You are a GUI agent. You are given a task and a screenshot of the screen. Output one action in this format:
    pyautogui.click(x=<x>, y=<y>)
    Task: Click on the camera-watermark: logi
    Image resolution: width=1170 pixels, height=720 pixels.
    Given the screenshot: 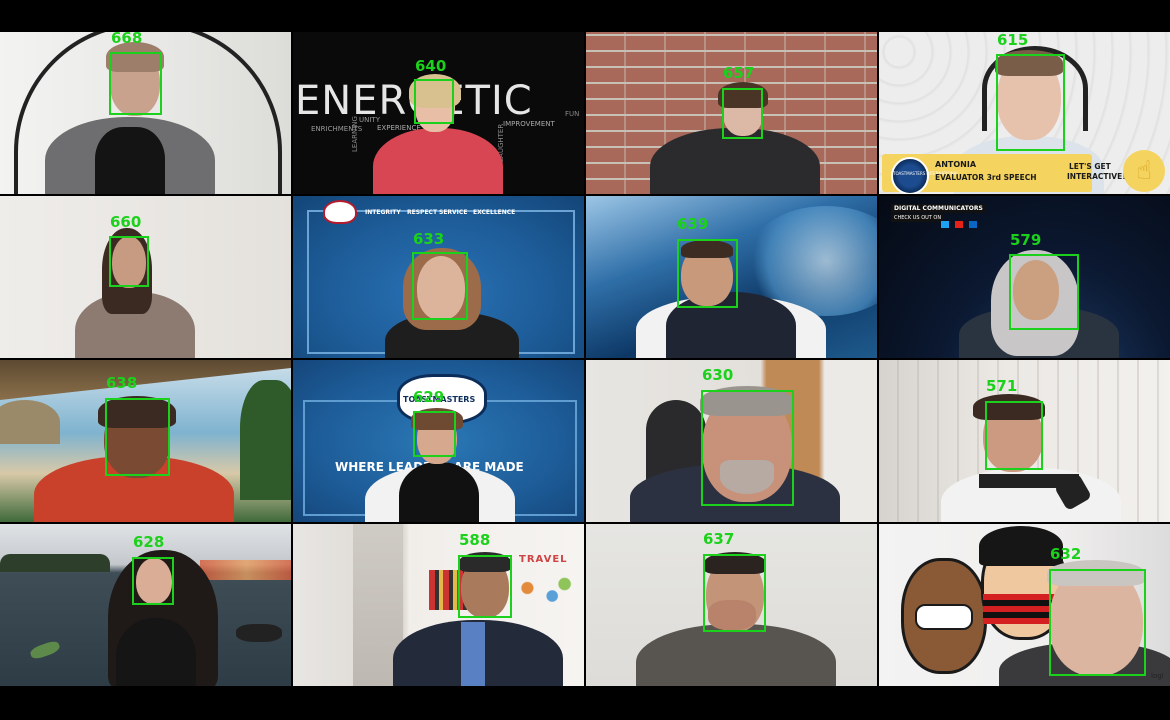 What is the action you would take?
    pyautogui.click(x=1157, y=676)
    